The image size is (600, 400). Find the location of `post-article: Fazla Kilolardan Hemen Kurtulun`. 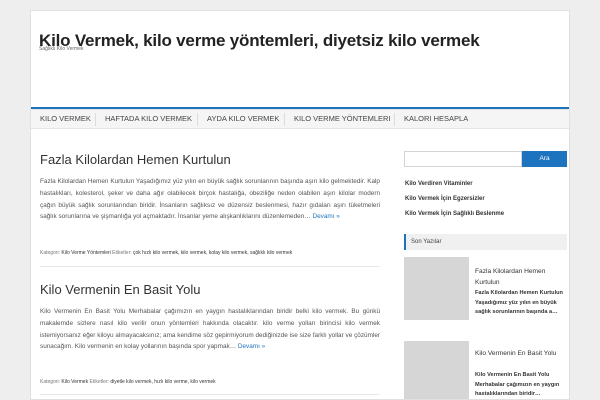

post-article: Fazla Kilolardan Hemen Kurtulun is located at coordinates (210, 159).